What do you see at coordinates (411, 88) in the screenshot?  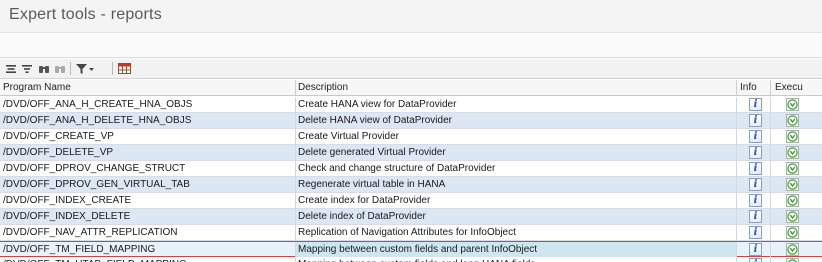 I see `table-header: Program Name Description Info Execu` at bounding box center [411, 88].